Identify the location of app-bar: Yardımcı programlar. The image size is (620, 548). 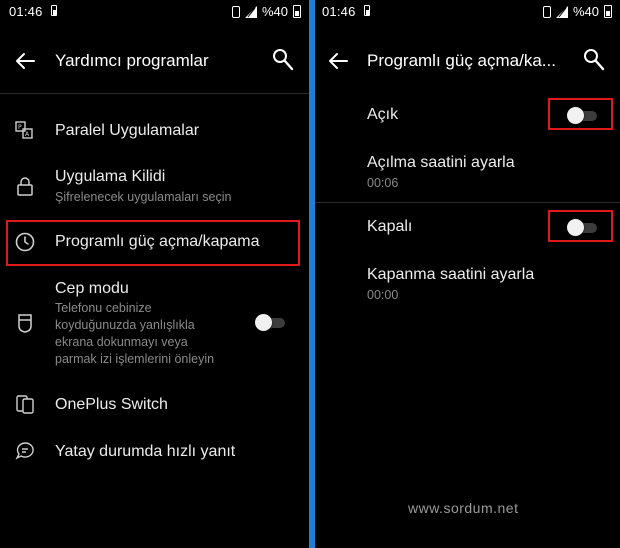
(154, 61).